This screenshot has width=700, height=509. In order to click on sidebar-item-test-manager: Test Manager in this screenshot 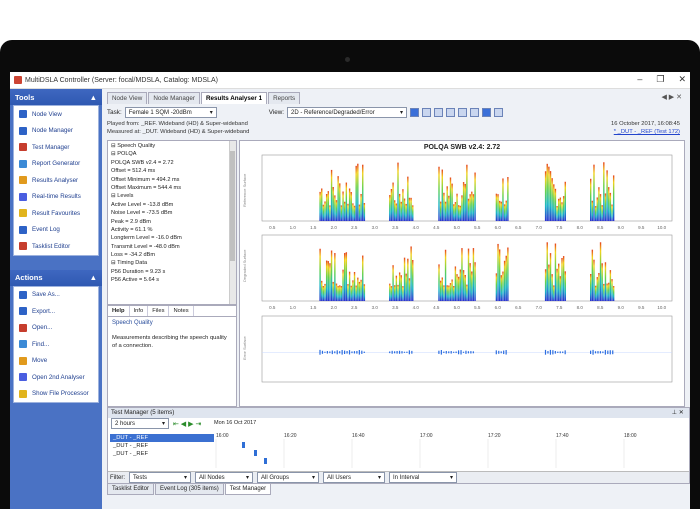, I will do `click(56, 147)`.